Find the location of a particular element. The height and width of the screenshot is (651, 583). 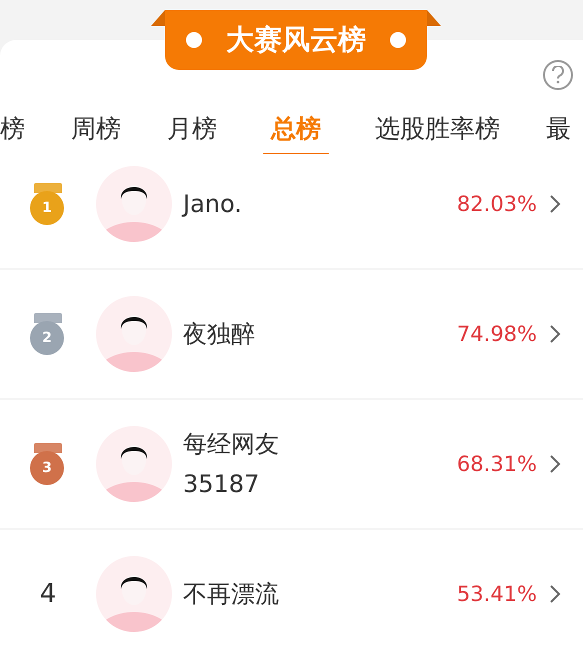

win-rate: 74.98% is located at coordinates (496, 334).